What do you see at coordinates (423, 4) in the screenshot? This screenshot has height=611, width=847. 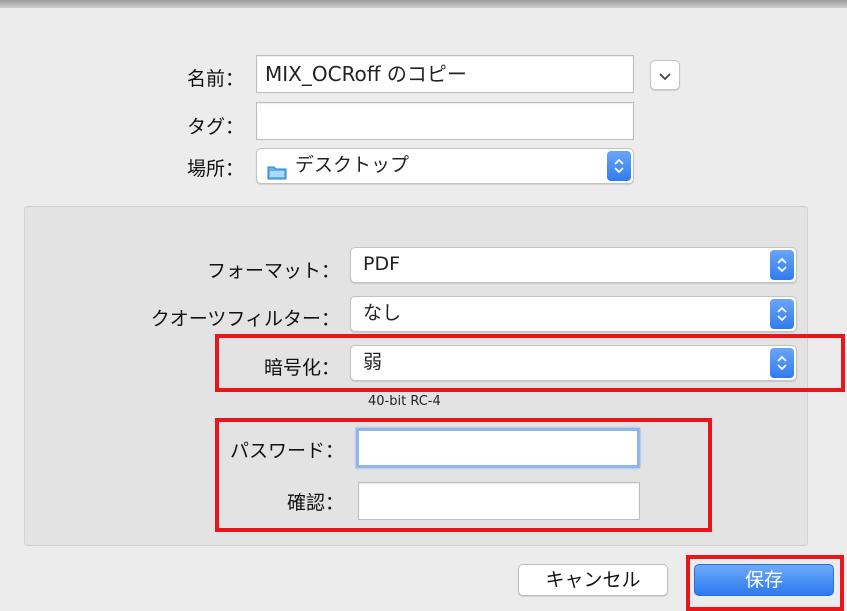 I see `window-top-edge` at bounding box center [423, 4].